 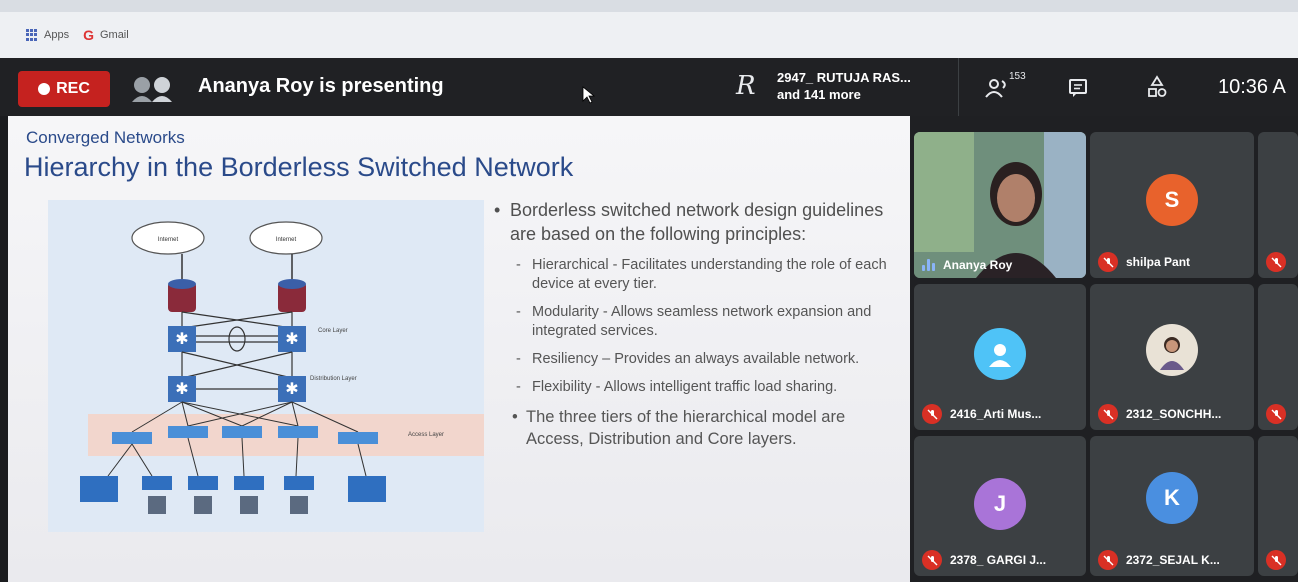 I want to click on internet-cloud-right: Internet, so click(x=286, y=238).